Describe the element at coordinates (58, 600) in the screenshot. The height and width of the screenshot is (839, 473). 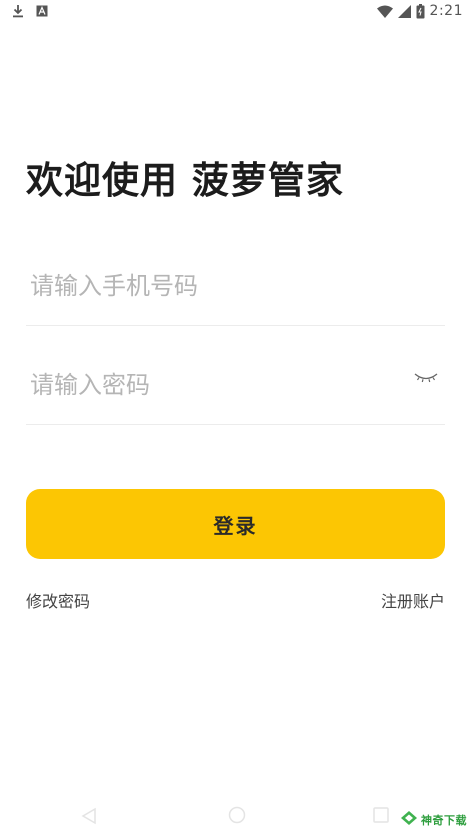
I see `change-password-link: 修改密码` at that location.